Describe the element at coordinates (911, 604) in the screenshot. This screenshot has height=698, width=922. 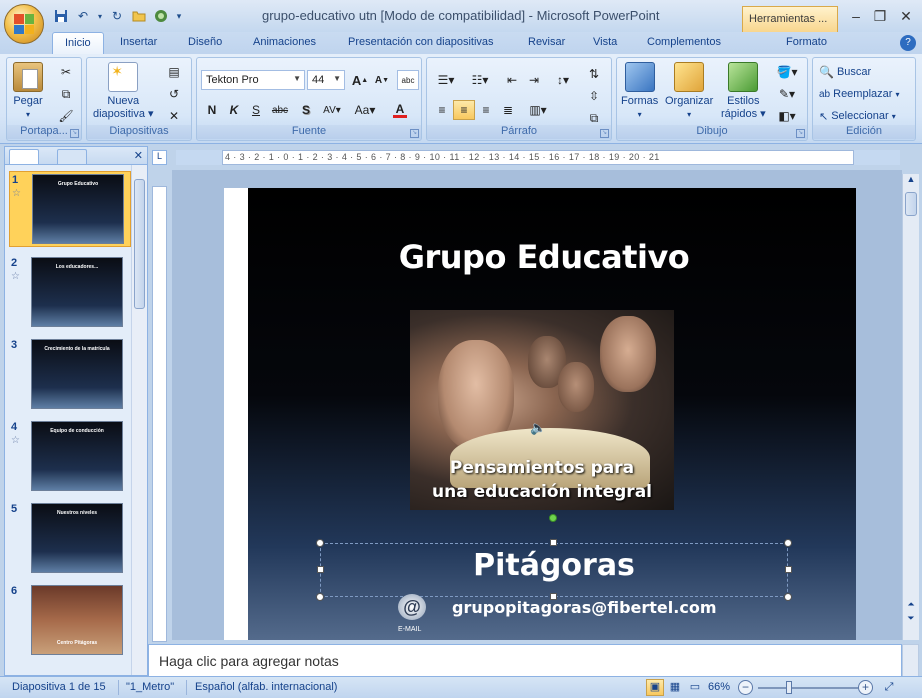
I see `prev-slide-icon: ⏶` at that location.